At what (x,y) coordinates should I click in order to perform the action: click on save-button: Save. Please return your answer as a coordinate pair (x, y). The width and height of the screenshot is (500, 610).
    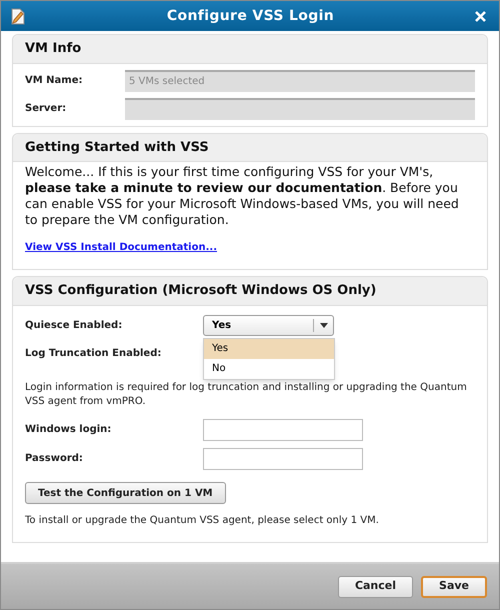
    Looking at the image, I should click on (454, 587).